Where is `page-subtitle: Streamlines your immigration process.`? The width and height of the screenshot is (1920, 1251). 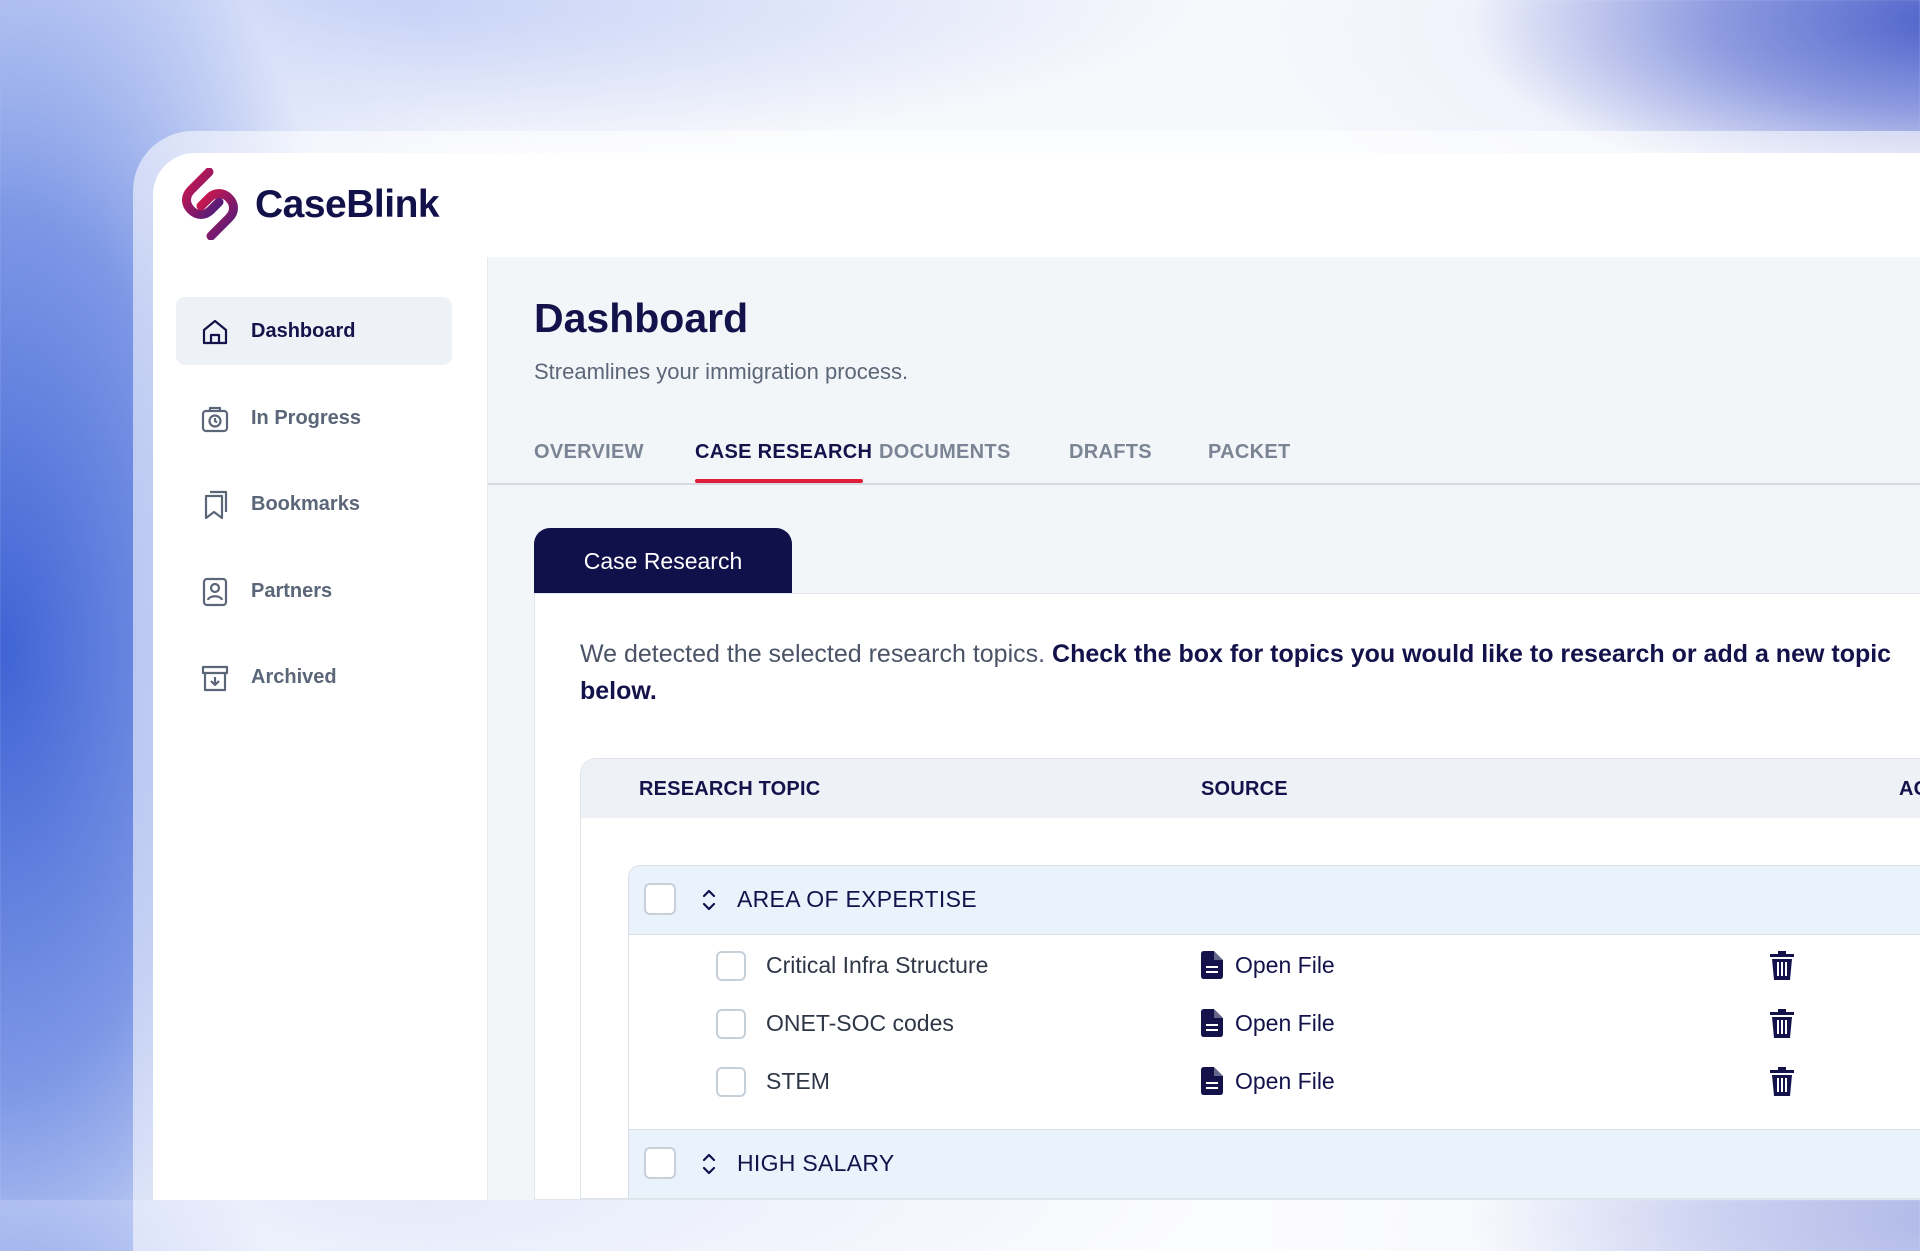
page-subtitle: Streamlines your immigration process. is located at coordinates (721, 371).